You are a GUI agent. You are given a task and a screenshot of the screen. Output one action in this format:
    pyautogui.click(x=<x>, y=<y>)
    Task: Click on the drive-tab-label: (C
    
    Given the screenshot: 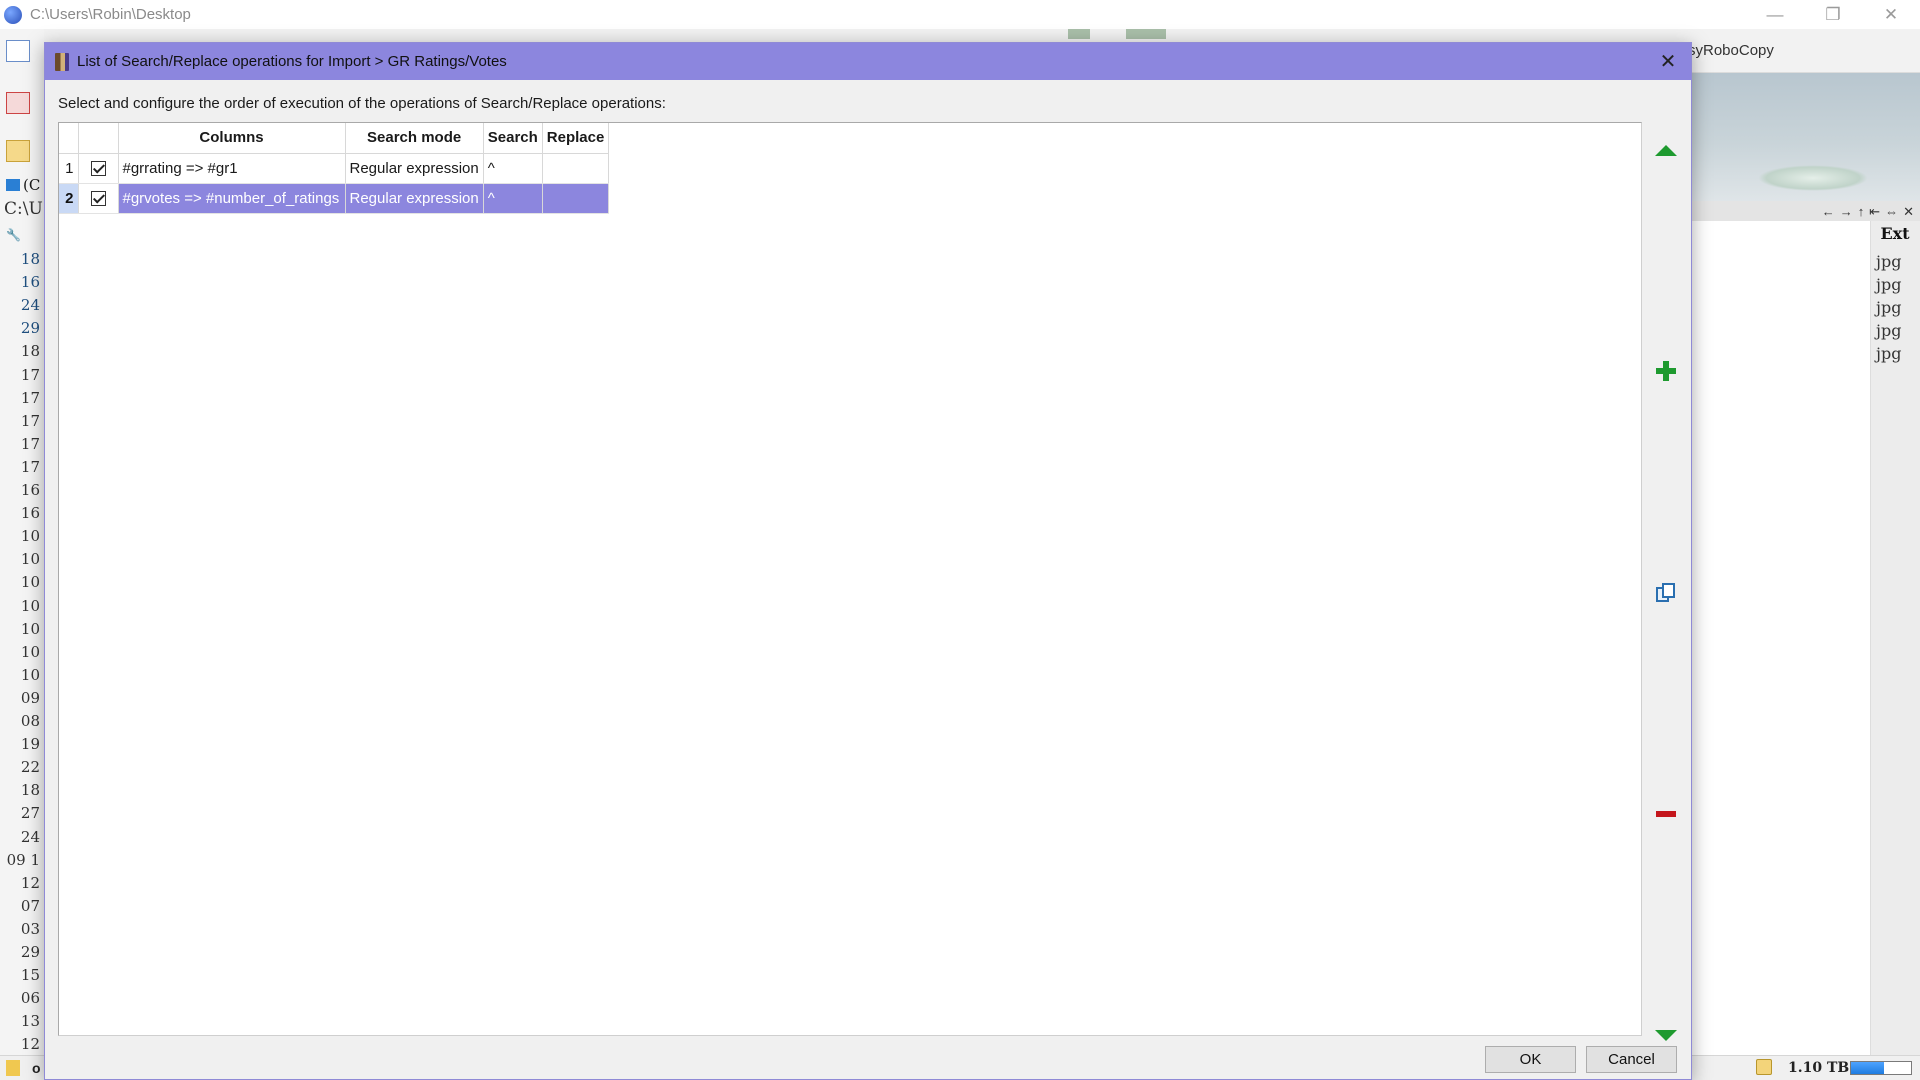 What is the action you would take?
    pyautogui.click(x=32, y=185)
    